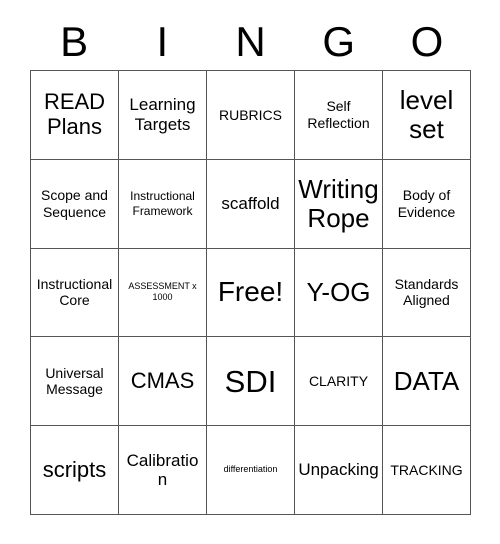 The width and height of the screenshot is (500, 544). Describe the element at coordinates (339, 41) in the screenshot. I see `header-letter-g: G` at that location.